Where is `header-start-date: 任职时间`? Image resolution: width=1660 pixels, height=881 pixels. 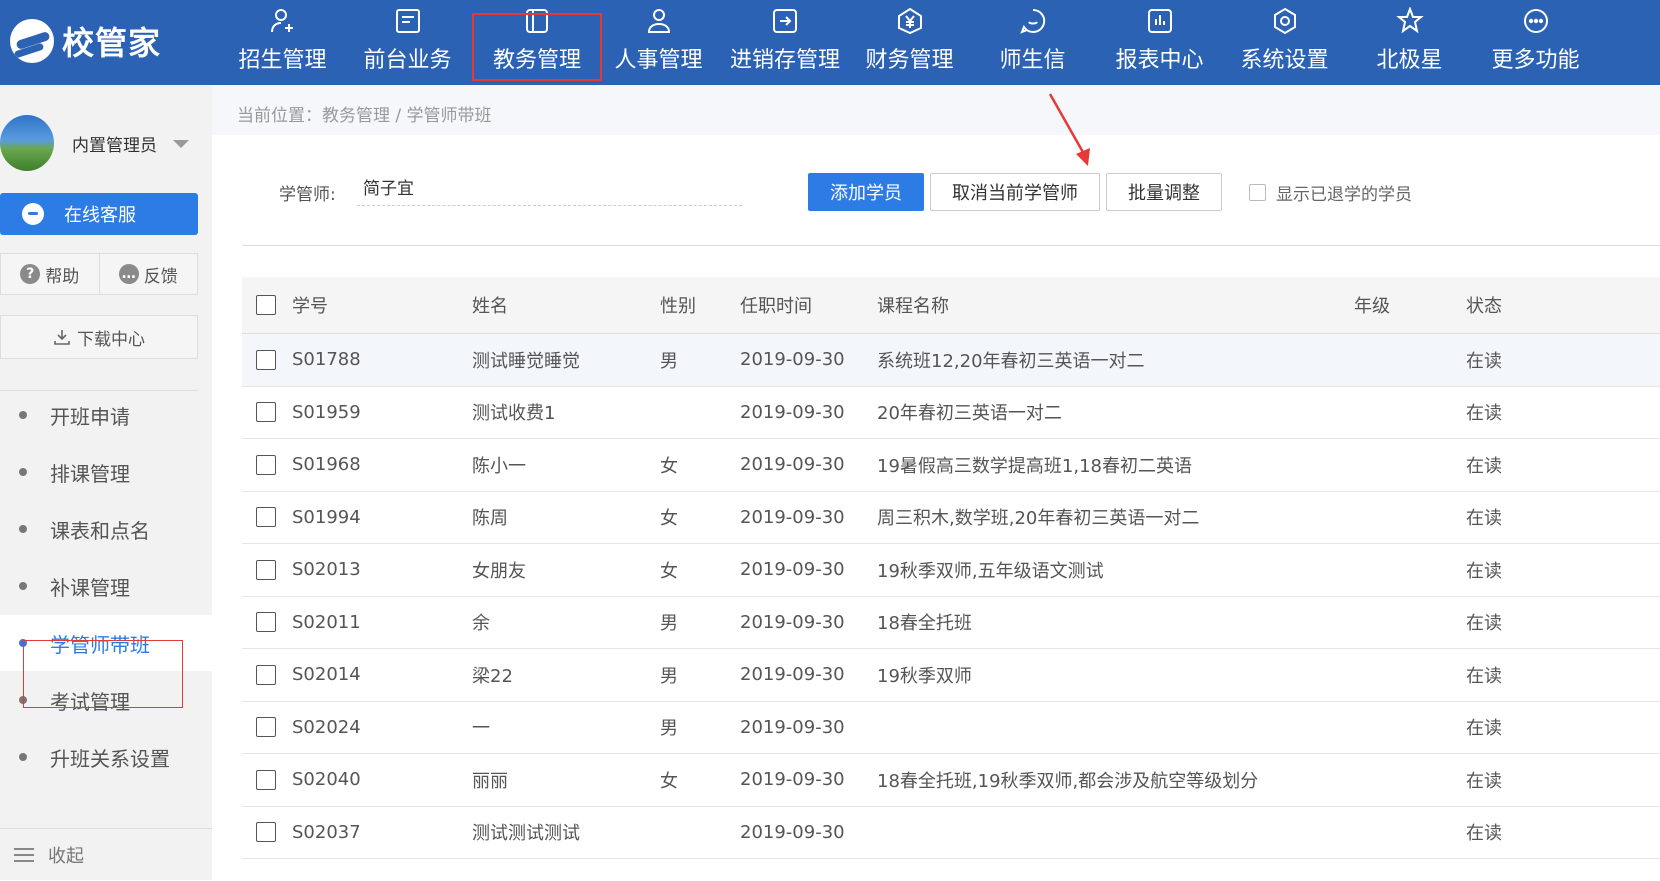
header-start-date: 任职时间 is located at coordinates (776, 305).